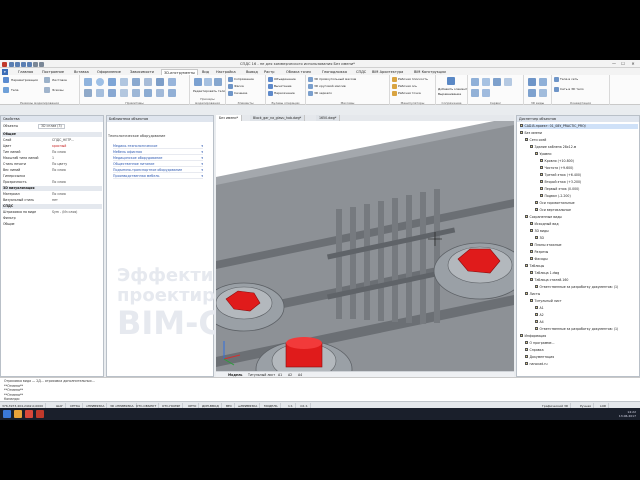  What do you see at coordinates (59, 164) in the screenshot?
I see `property-value: По цвету` at bounding box center [59, 164].